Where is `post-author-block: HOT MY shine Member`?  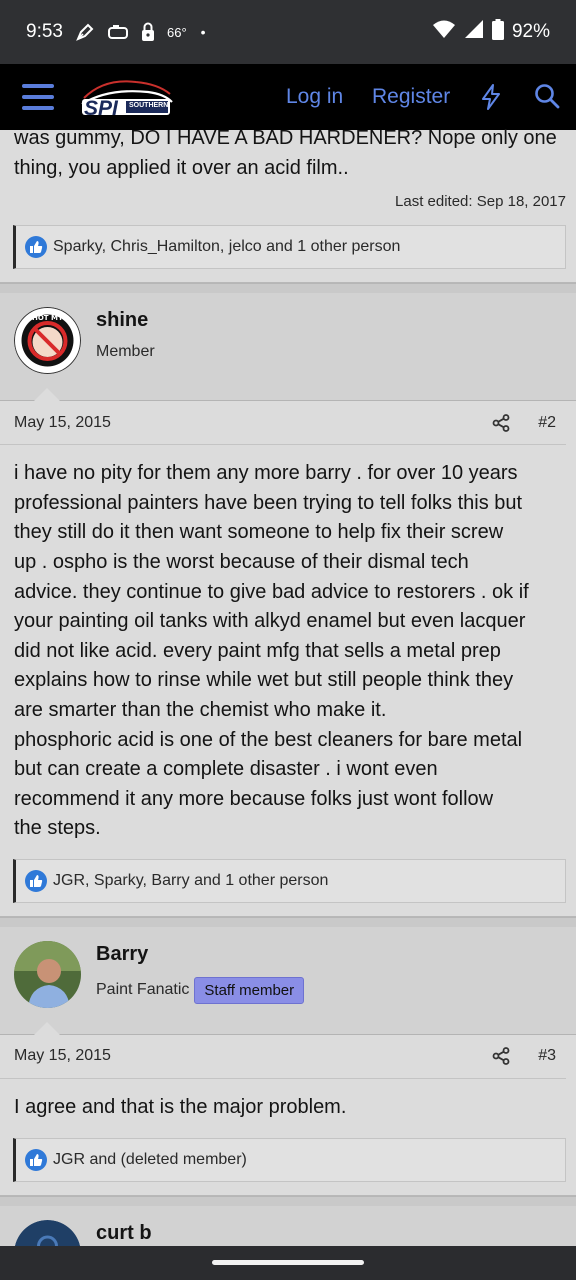 post-author-block: HOT MY shine Member is located at coordinates (288, 347).